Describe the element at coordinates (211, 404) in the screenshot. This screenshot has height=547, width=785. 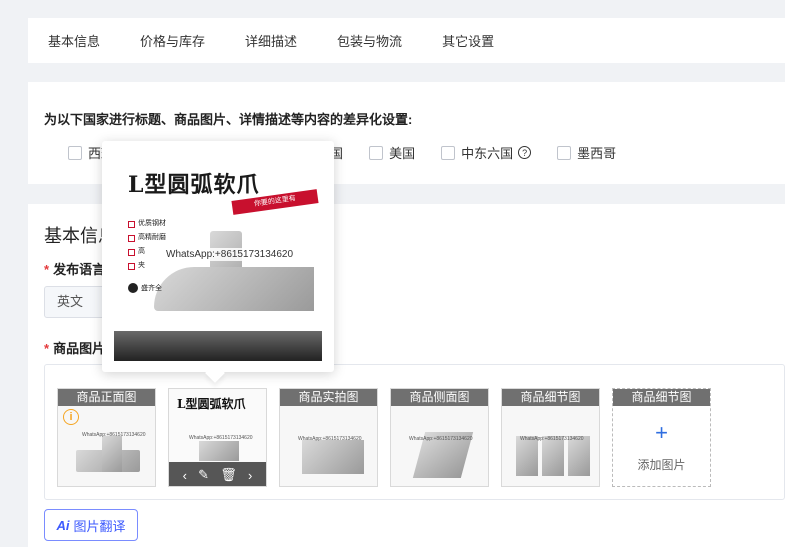
I see `thumb-title: L型圆弧软爪` at that location.